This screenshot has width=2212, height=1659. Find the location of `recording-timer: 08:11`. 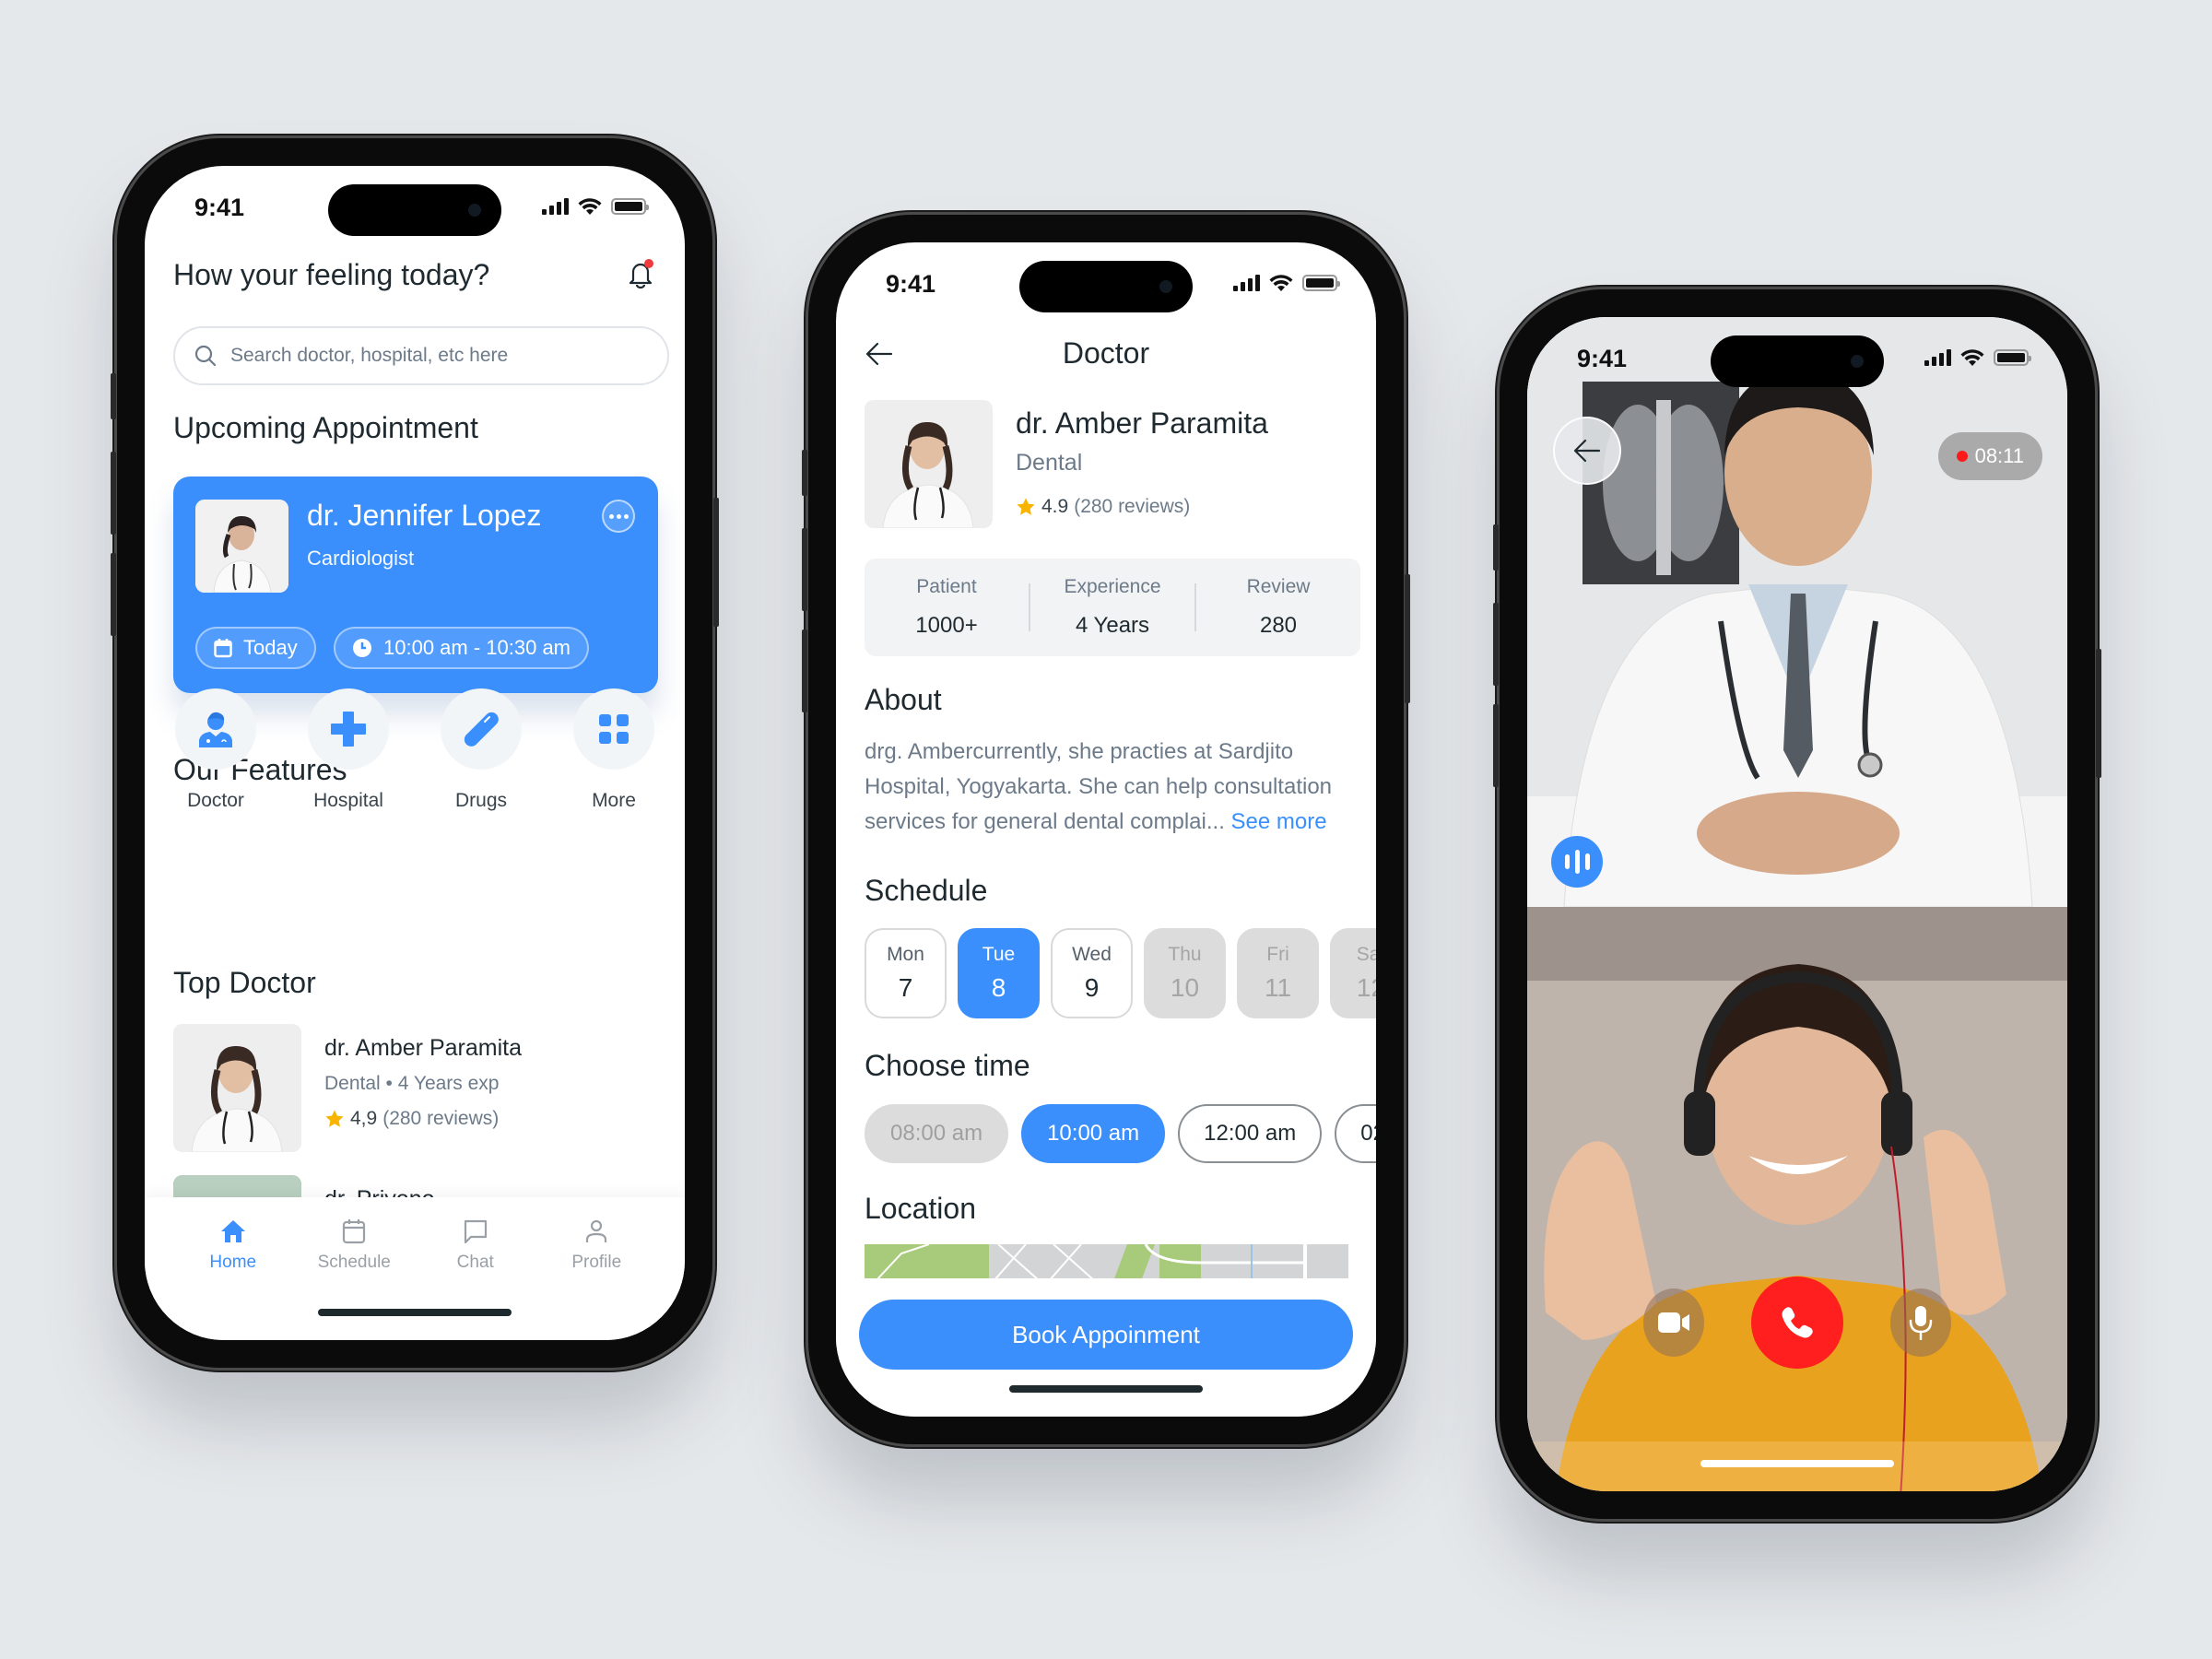

recording-timer: 08:11 is located at coordinates (1989, 456).